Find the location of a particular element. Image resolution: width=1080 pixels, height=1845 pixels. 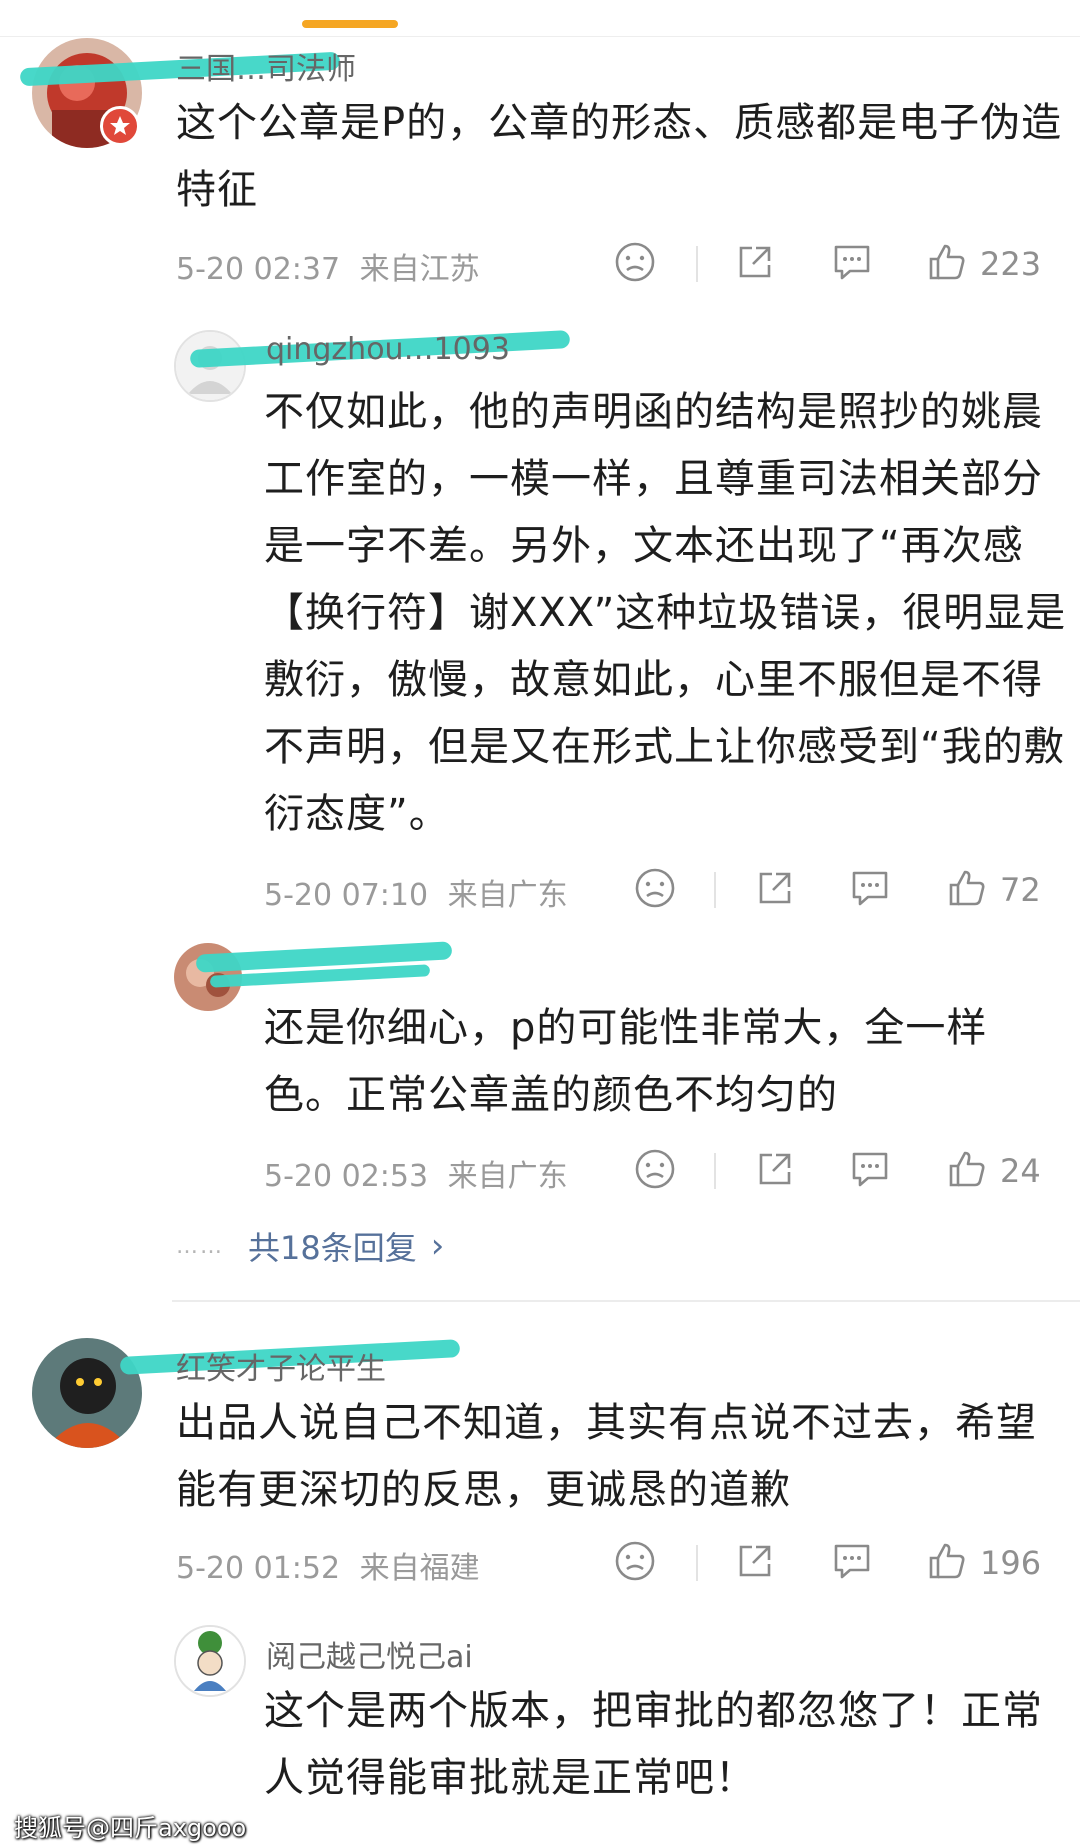

comment-meta: 5-20 02:37 来自江苏 is located at coordinates (328, 266).